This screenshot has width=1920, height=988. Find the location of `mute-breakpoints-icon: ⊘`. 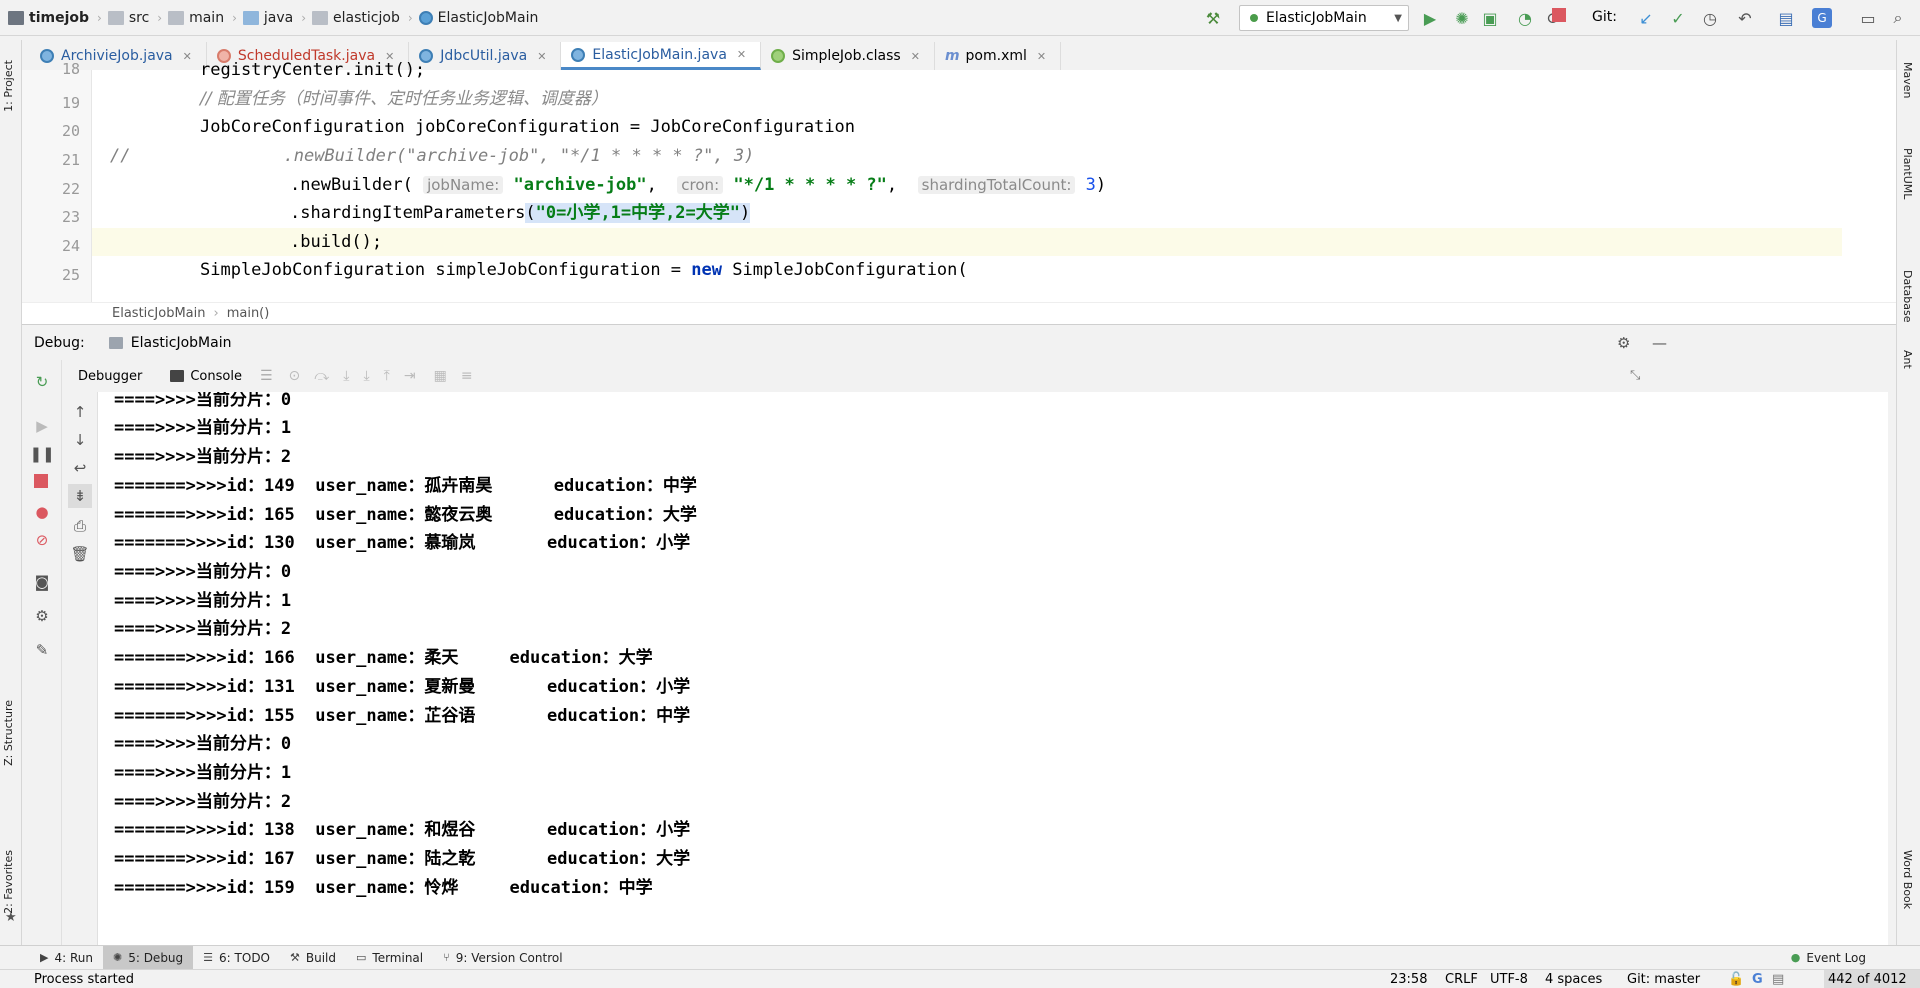

mute-breakpoints-icon: ⊘ is located at coordinates (42, 540).